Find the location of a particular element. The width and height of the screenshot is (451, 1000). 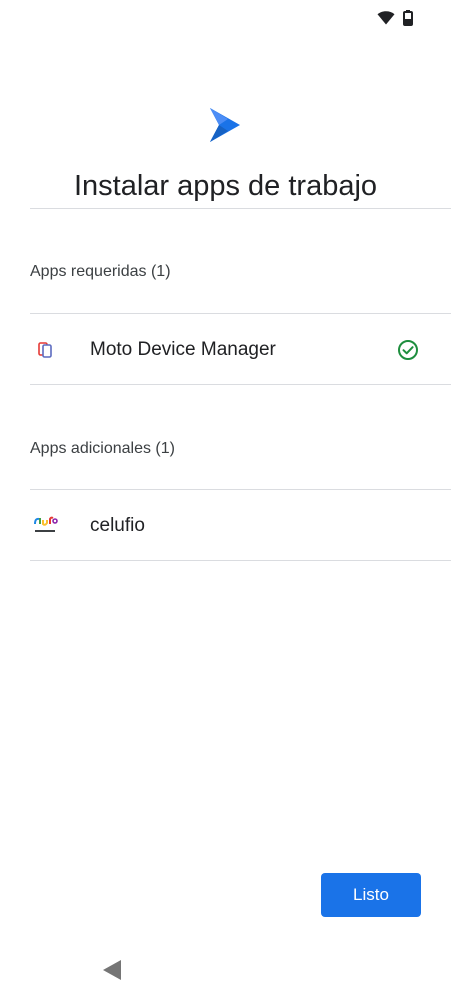

done-button: Listo is located at coordinates (371, 895).